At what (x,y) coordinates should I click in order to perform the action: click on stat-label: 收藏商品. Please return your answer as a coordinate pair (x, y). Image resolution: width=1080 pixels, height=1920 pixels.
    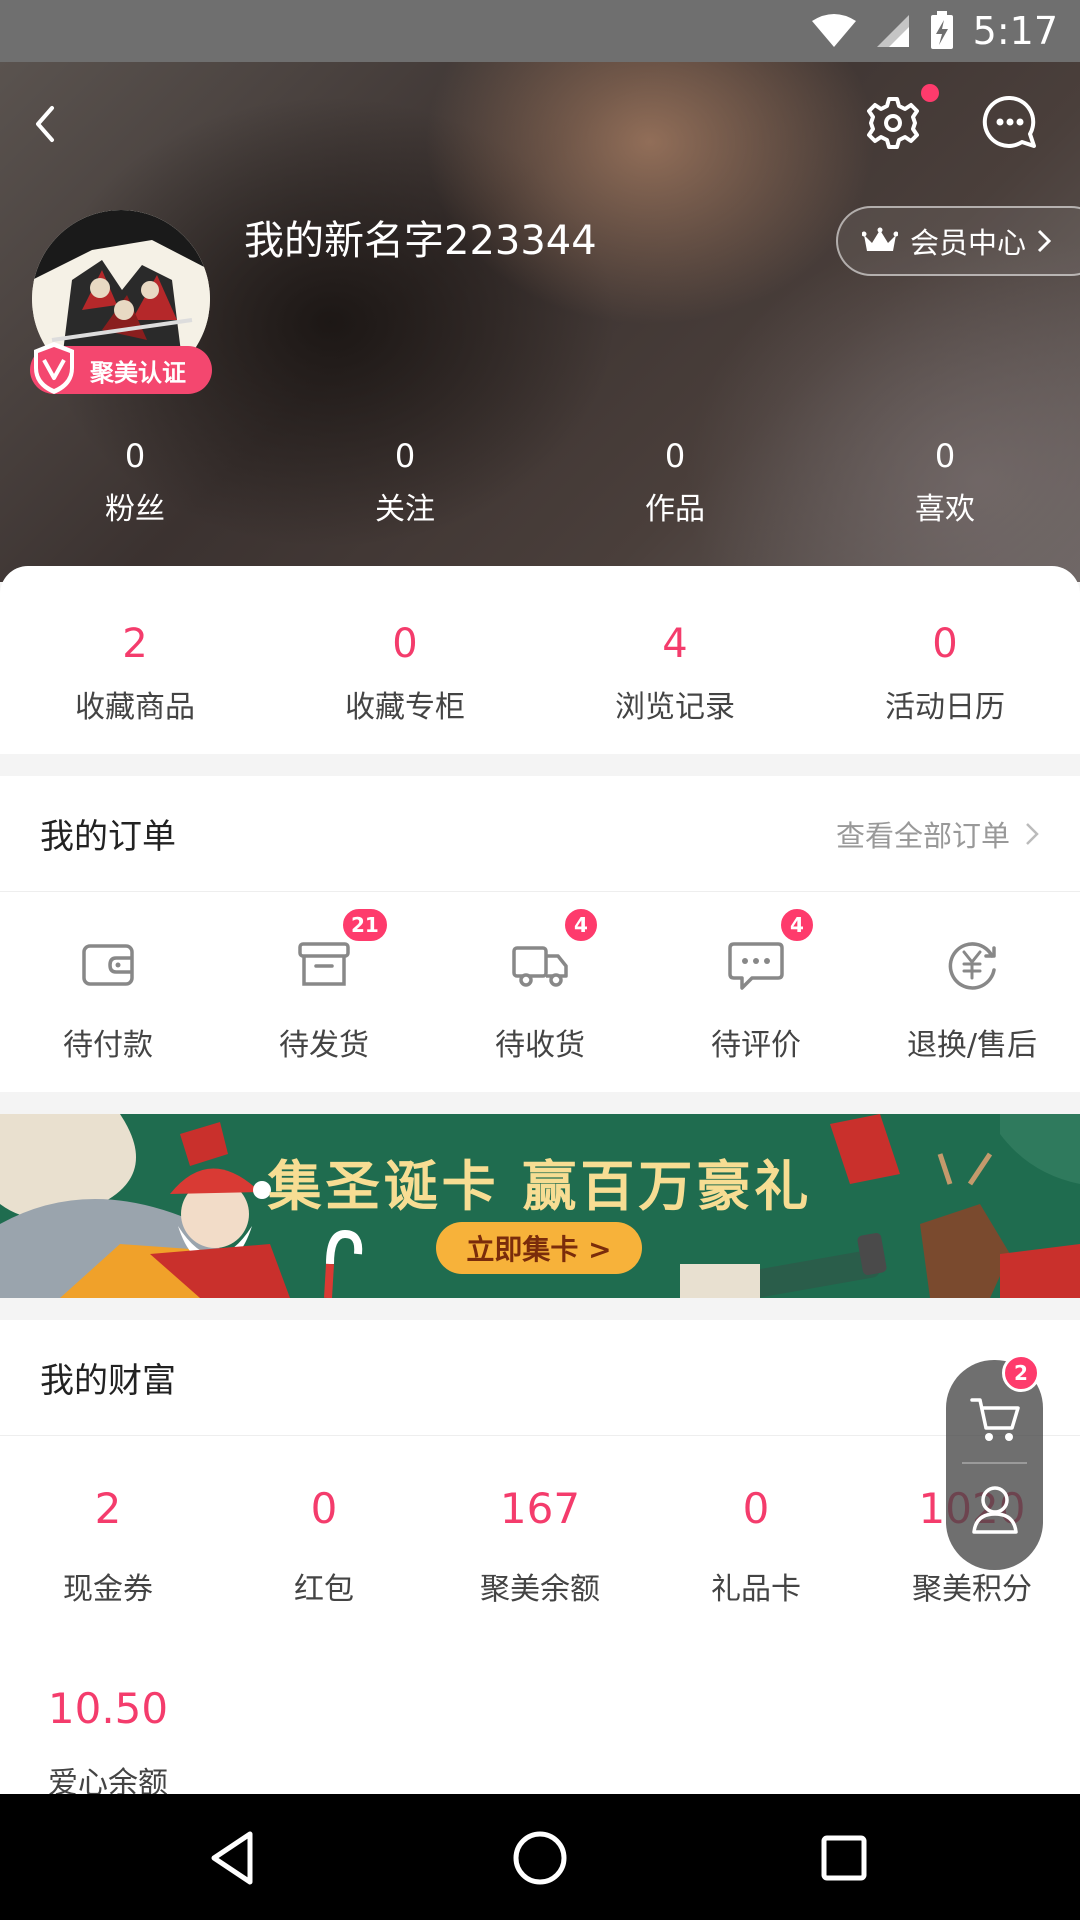
    Looking at the image, I should click on (135, 707).